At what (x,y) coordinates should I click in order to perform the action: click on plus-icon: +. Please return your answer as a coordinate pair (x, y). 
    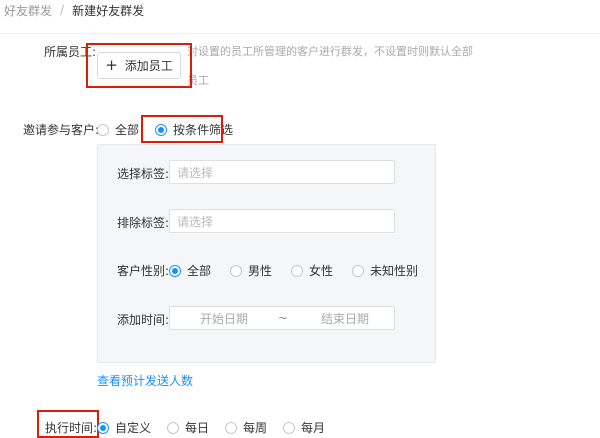
    Looking at the image, I should click on (111, 65).